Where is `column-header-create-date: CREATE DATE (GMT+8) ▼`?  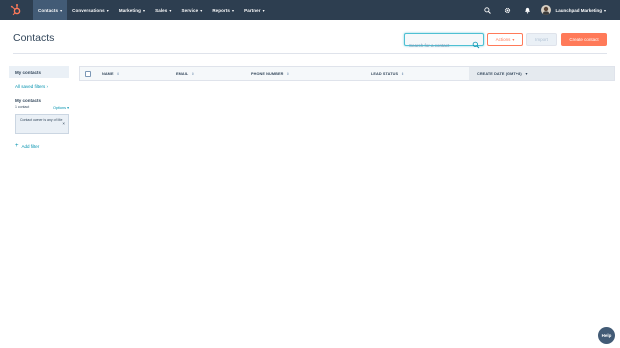
column-header-create-date: CREATE DATE (GMT+8) ▼ is located at coordinates (541, 73).